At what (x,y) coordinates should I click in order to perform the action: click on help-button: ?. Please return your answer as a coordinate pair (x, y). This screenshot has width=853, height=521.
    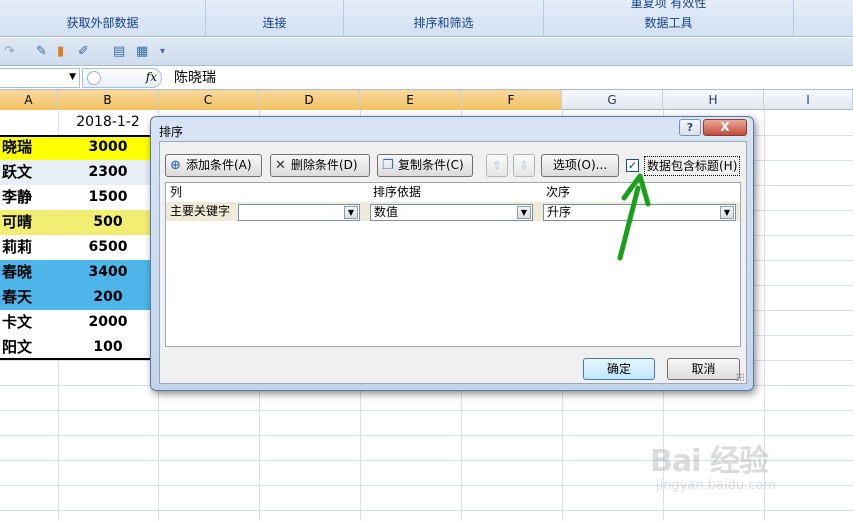
    Looking at the image, I should click on (690, 127).